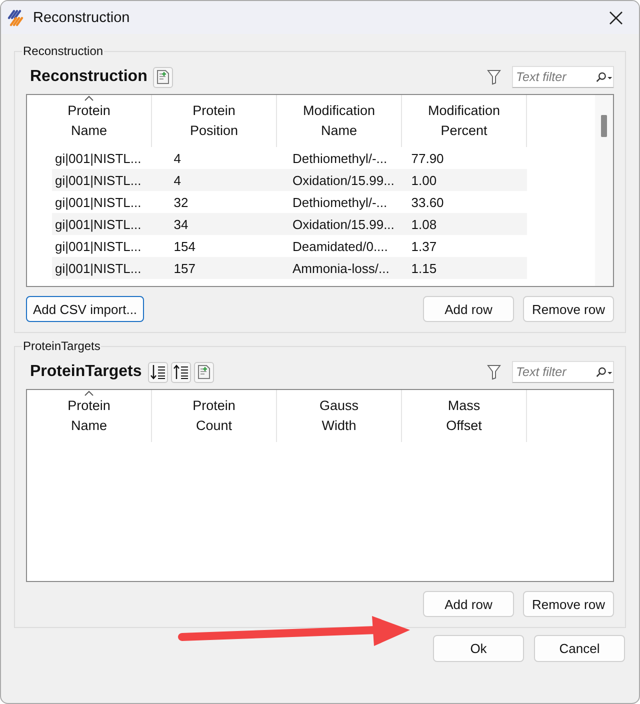 The image size is (640, 704). Describe the element at coordinates (616, 17) in the screenshot. I see `close-icon` at that location.